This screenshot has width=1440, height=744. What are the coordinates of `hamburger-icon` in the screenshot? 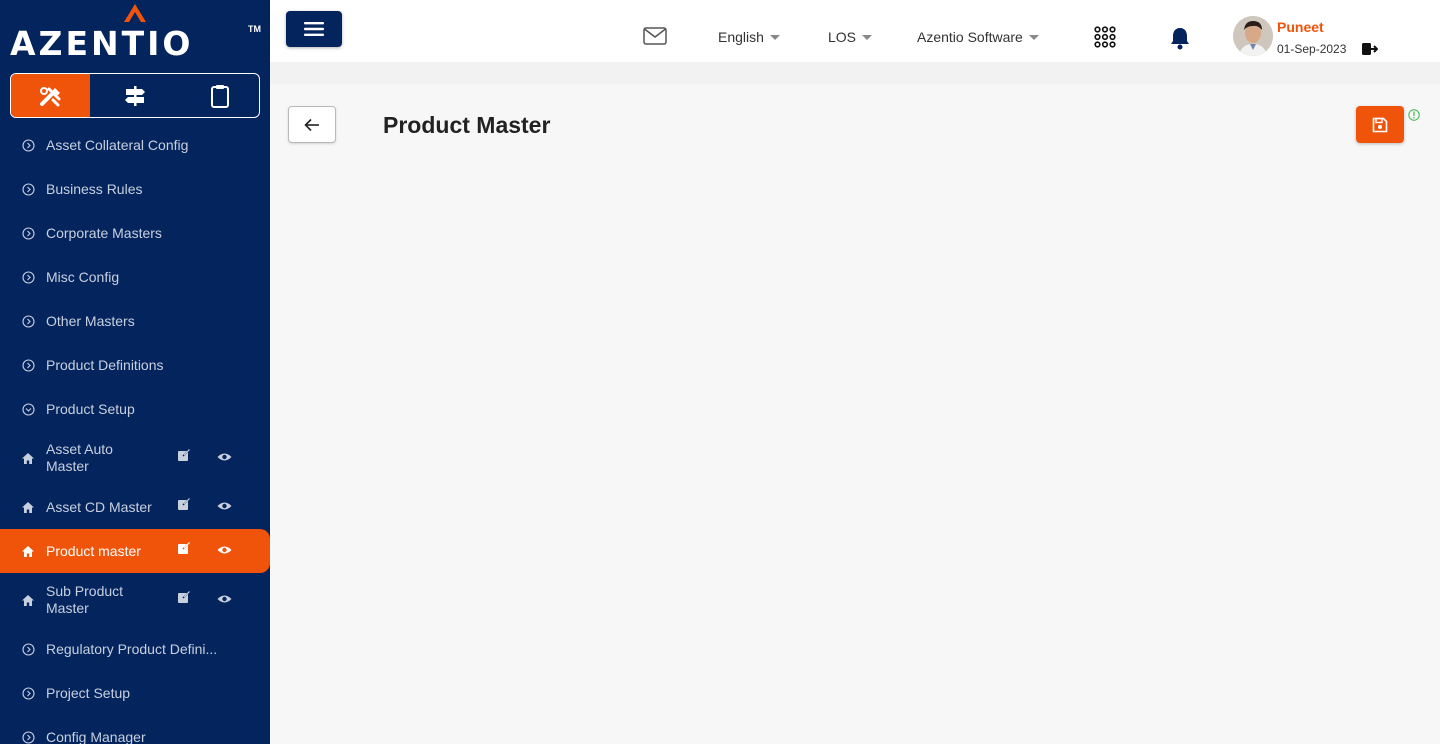 It's located at (314, 29).